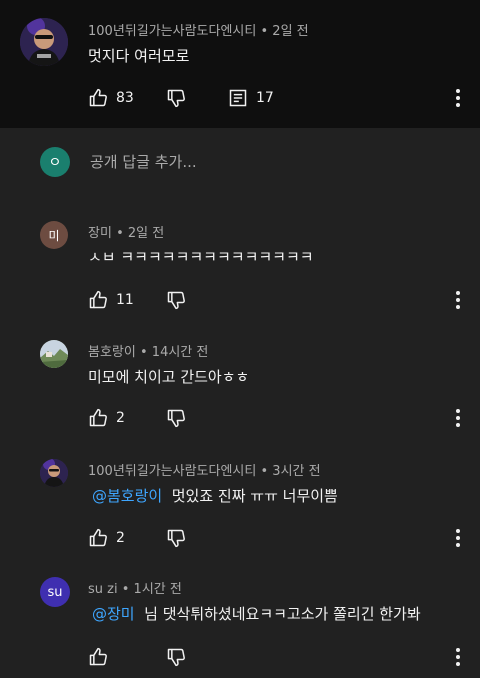 The height and width of the screenshot is (678, 480). What do you see at coordinates (111, 98) in the screenshot?
I see `like-button: 83` at bounding box center [111, 98].